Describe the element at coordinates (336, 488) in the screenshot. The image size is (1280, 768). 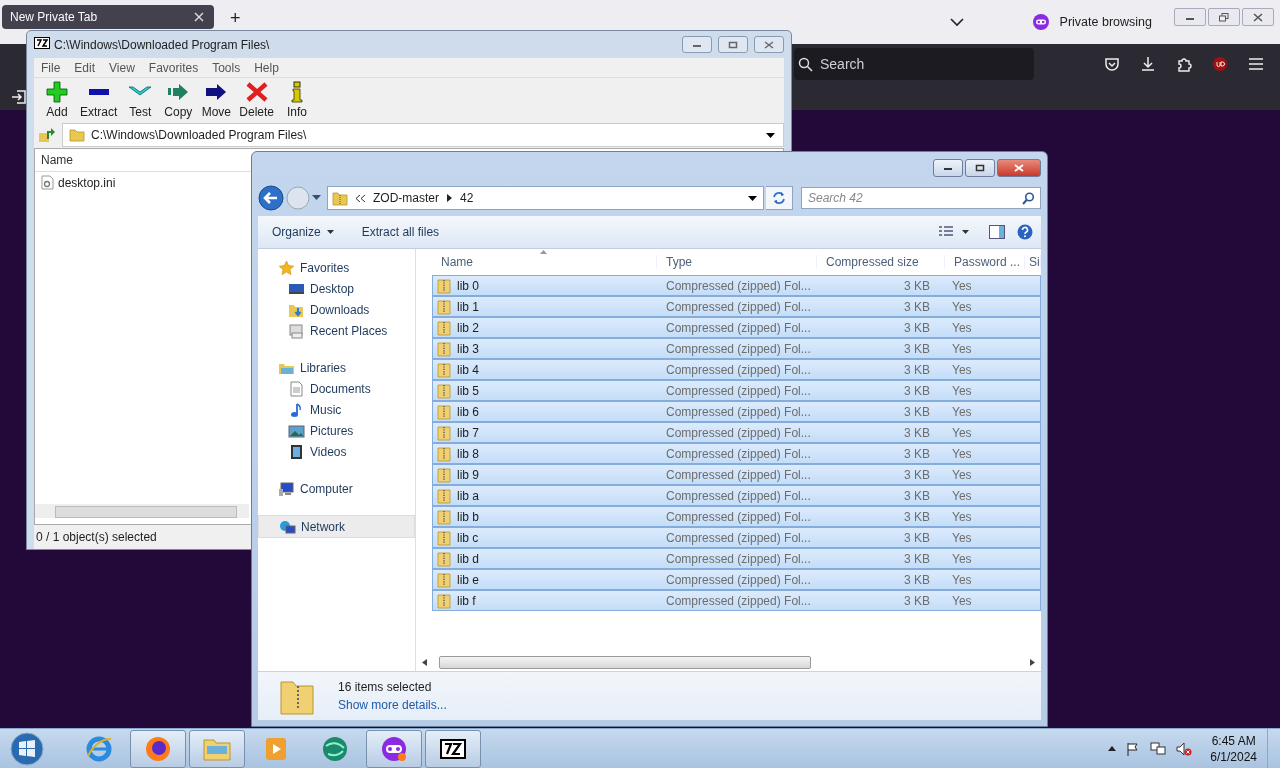
I see `nav-item: Computer` at that location.